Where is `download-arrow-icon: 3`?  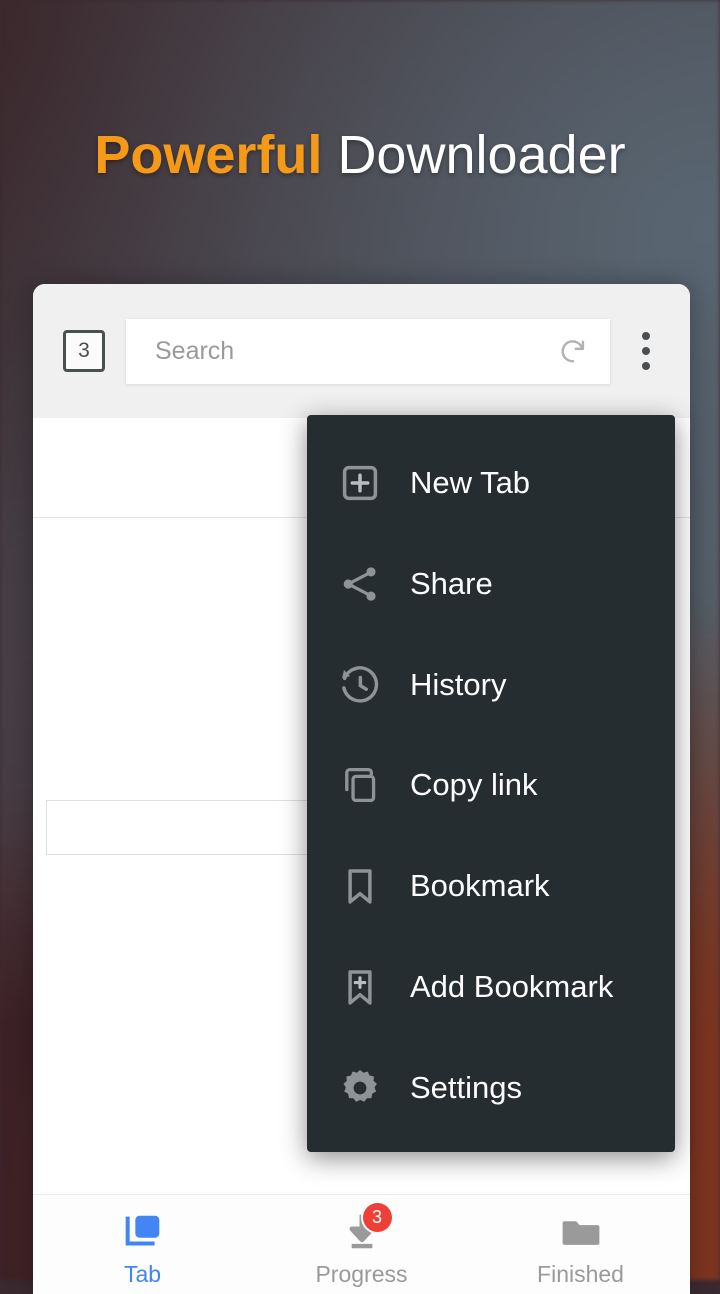
download-arrow-icon: 3 is located at coordinates (365, 1229).